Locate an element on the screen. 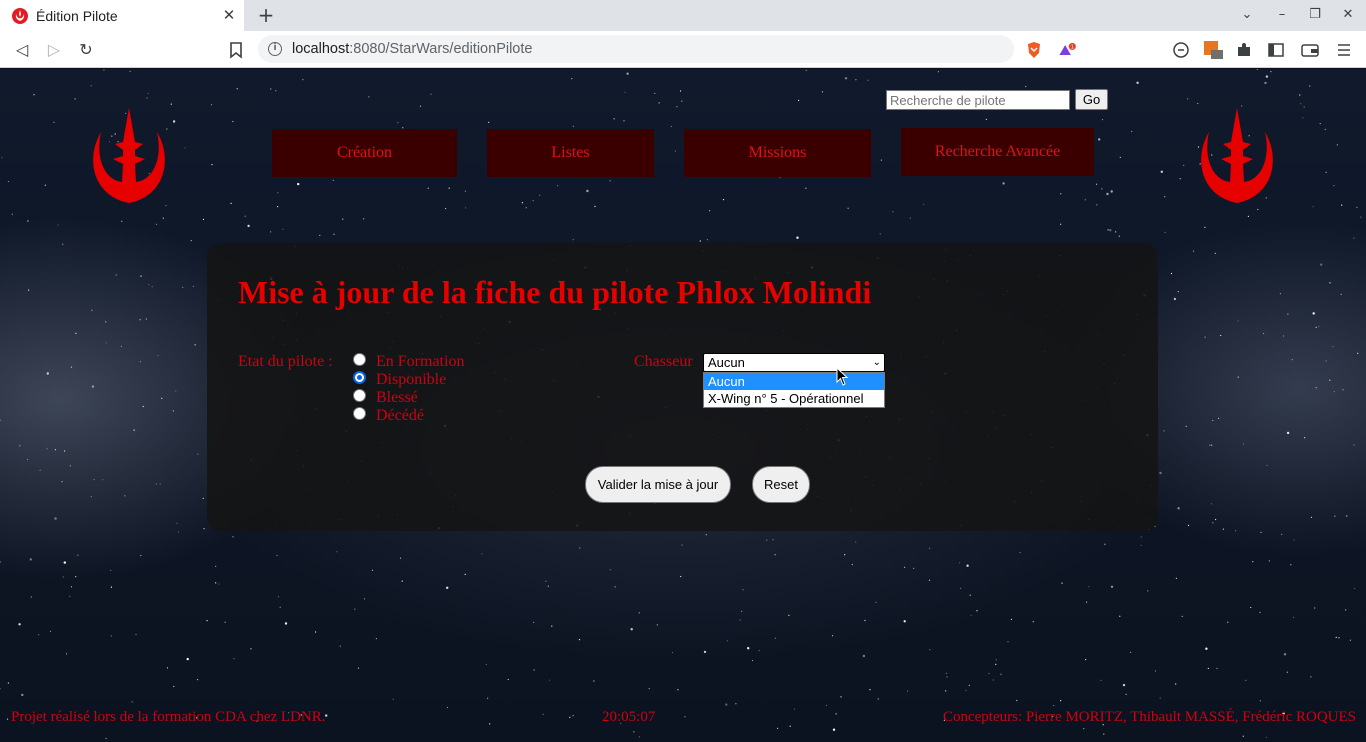  pilot-search-input is located at coordinates (978, 100).